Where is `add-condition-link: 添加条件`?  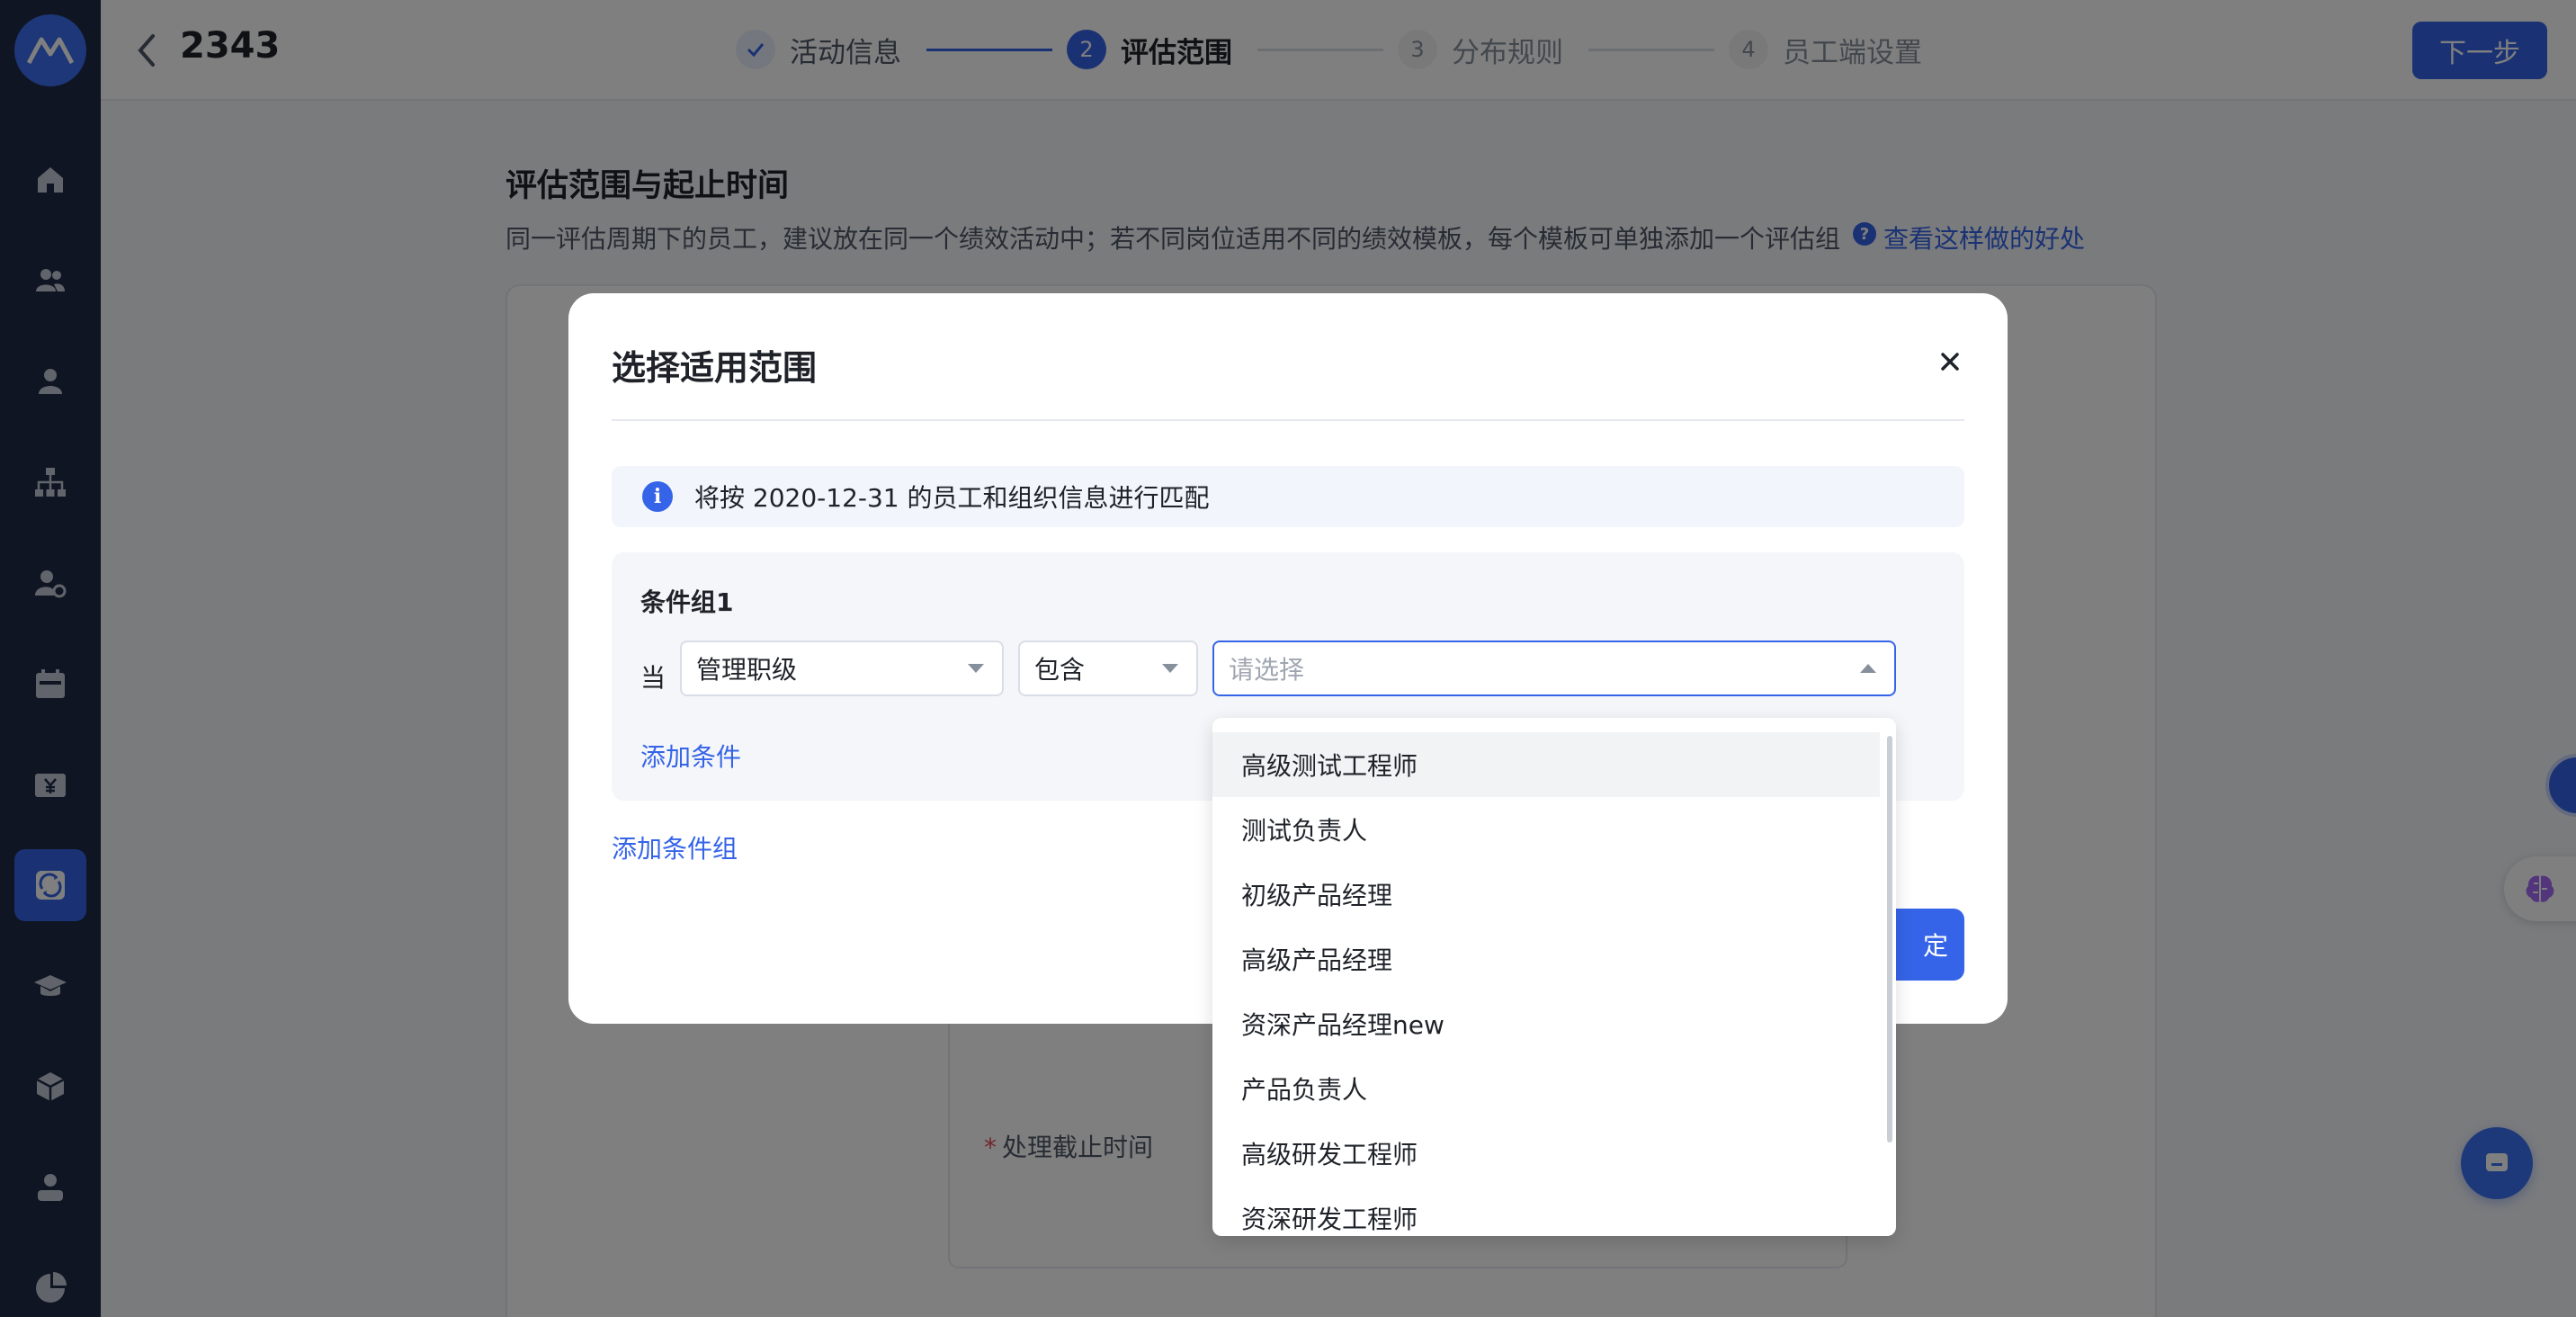 add-condition-link: 添加条件 is located at coordinates (690, 756).